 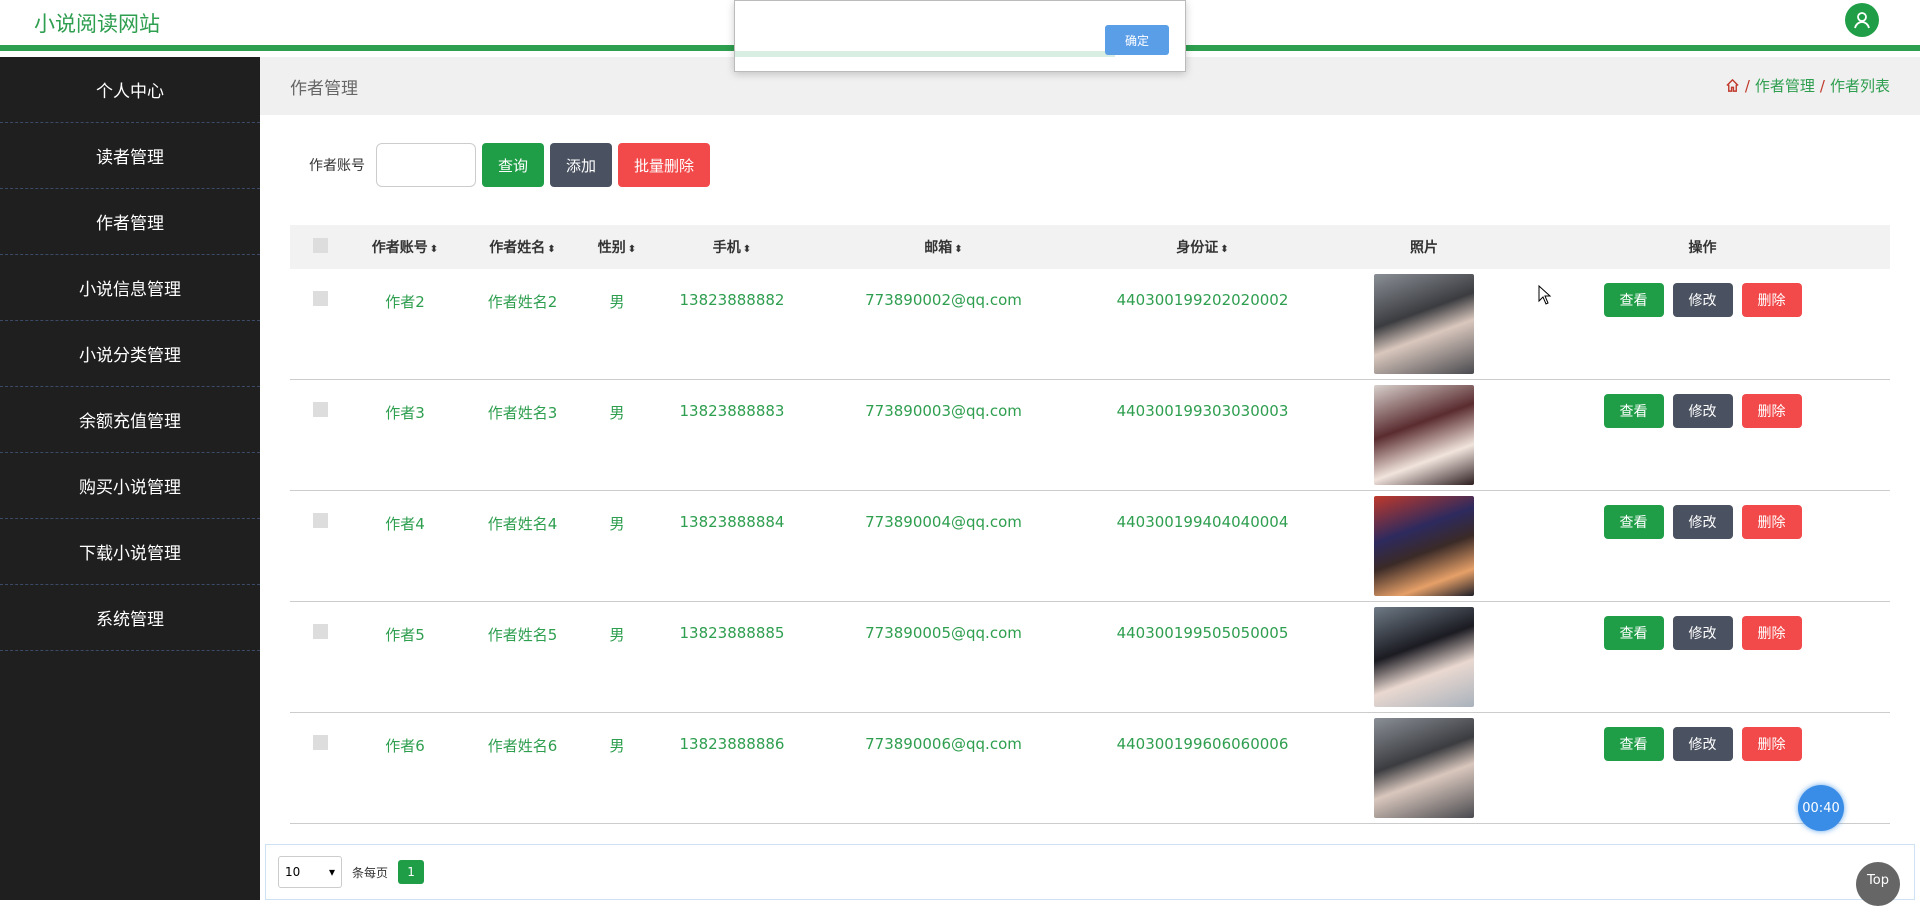 I want to click on cell-phone: 13823888882, so click(x=732, y=300).